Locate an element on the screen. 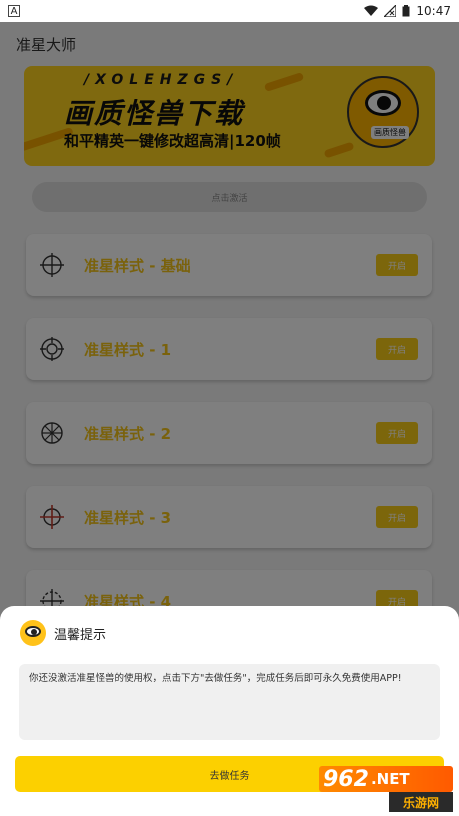 Image resolution: width=459 pixels, height=816 pixels. clock: 10:47 is located at coordinates (433, 11).